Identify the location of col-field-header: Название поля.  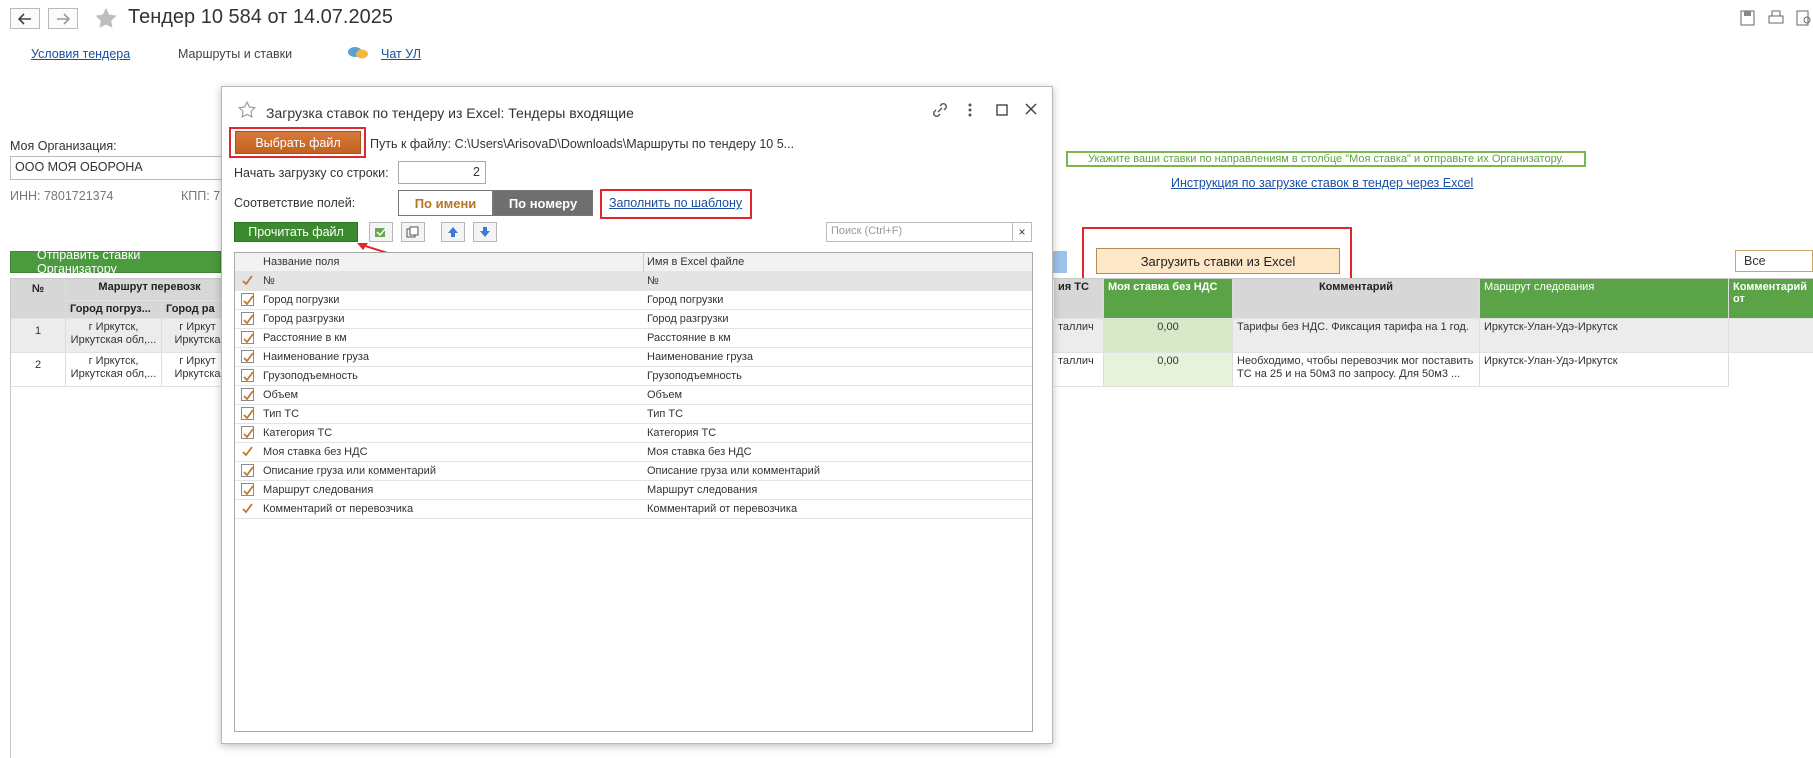
(301, 262).